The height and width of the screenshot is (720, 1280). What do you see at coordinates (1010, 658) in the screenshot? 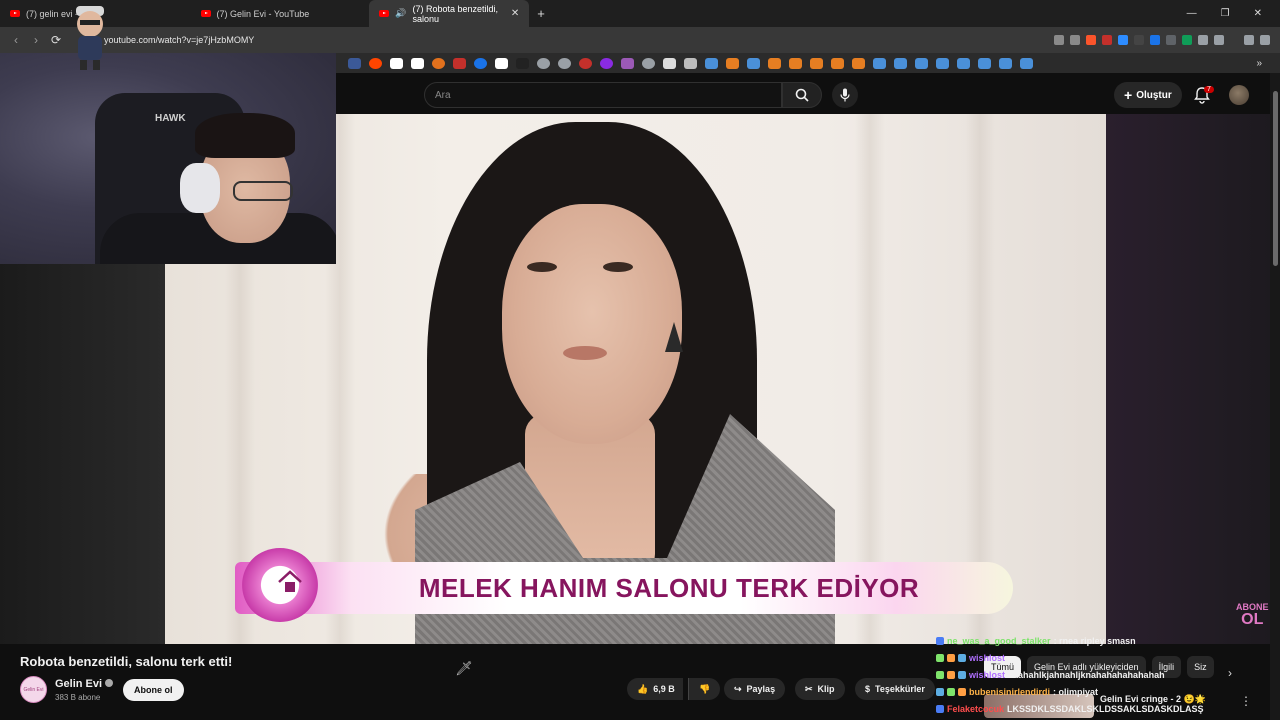
I see `chat-text: :` at bounding box center [1010, 658].